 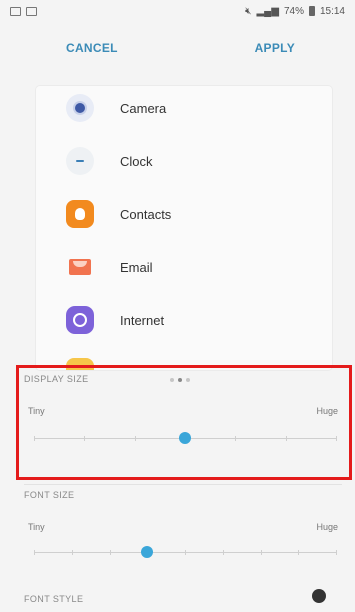 I want to click on cancel-button: CANCEL, so click(x=92, y=48).